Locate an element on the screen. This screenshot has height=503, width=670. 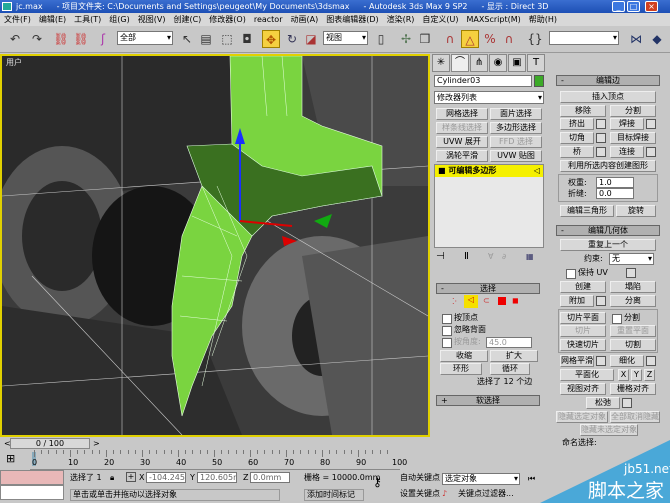
create-button: 创建 is located at coordinates (583, 287).